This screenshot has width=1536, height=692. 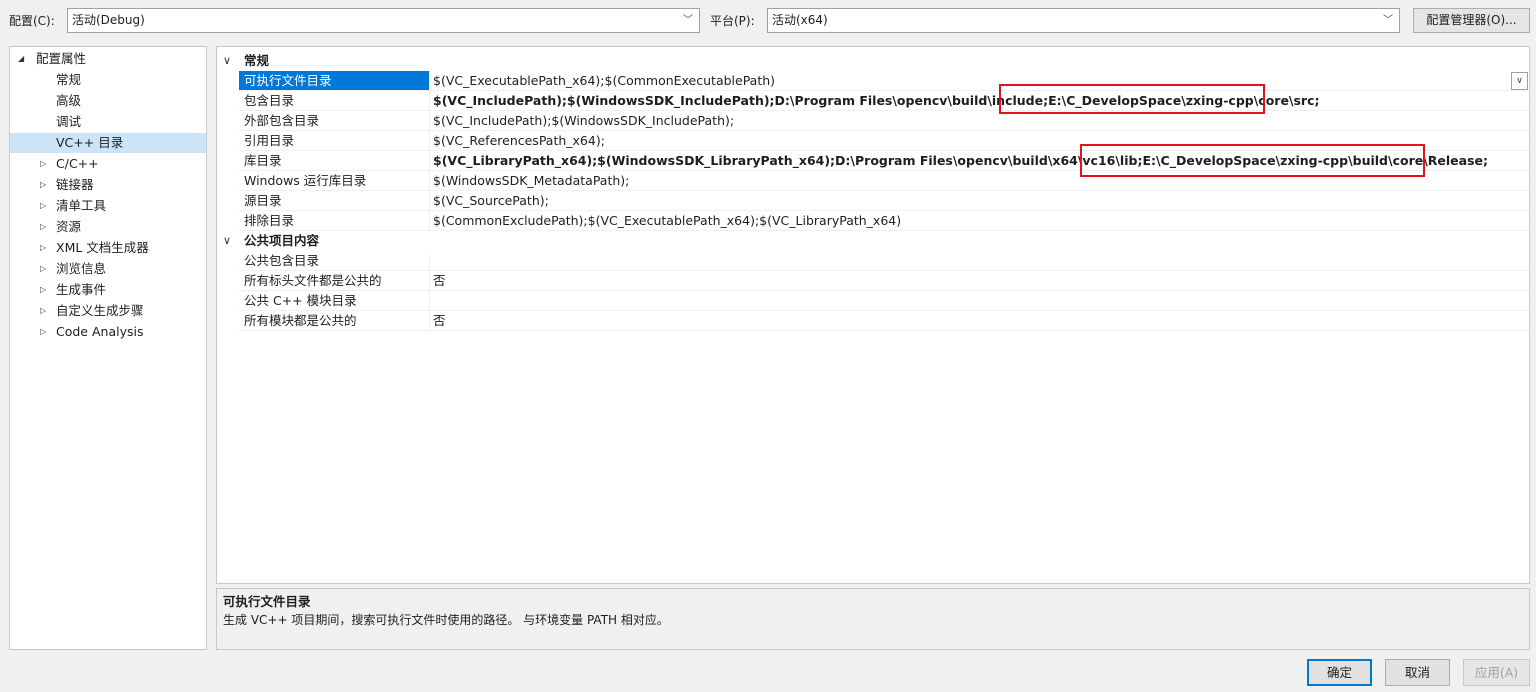 I want to click on platform-value: 活动(x64), so click(x=800, y=20).